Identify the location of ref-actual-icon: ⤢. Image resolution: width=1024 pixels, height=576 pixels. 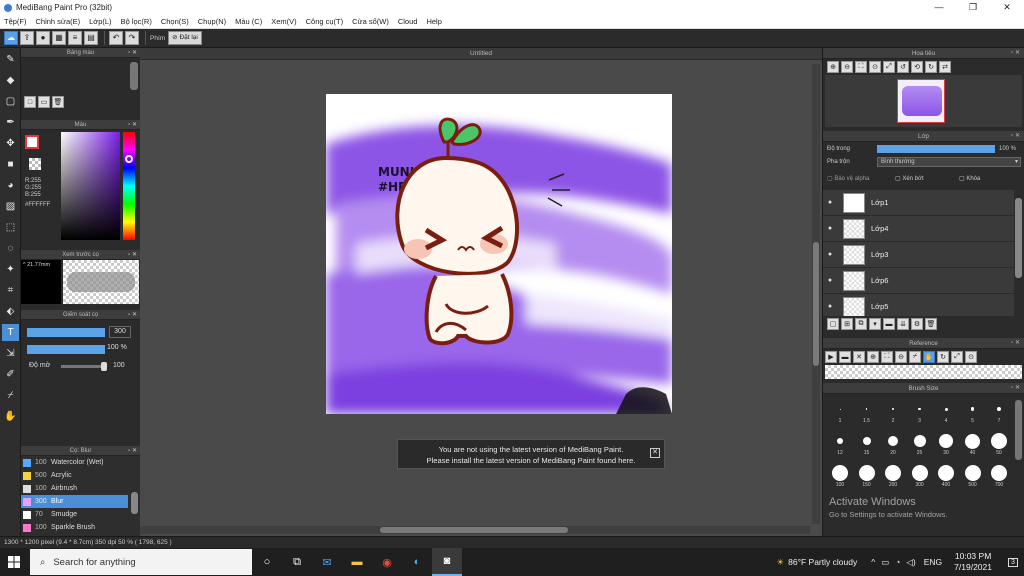
(957, 357).